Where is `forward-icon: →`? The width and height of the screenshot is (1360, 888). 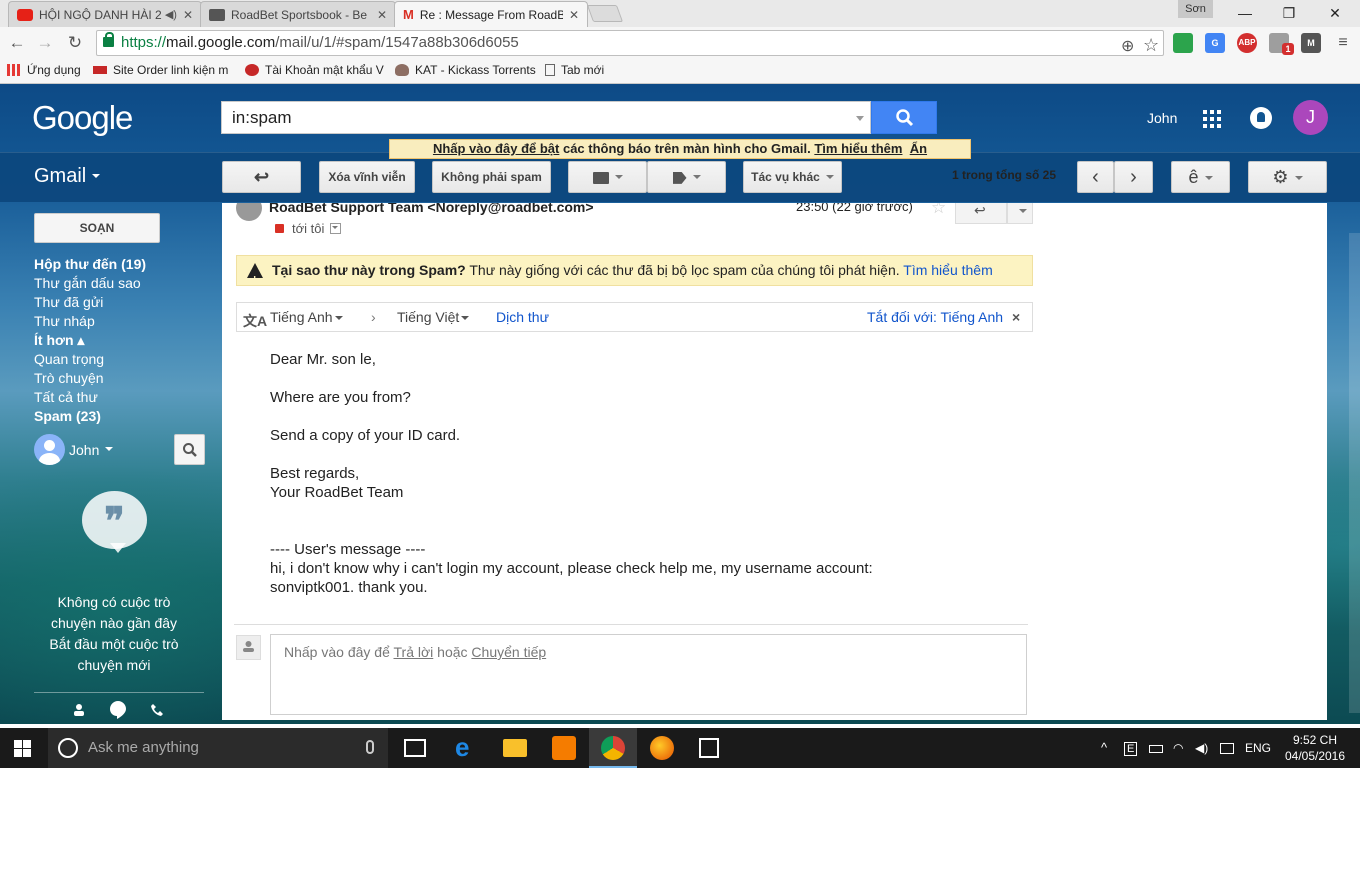
forward-icon: → is located at coordinates (45, 43).